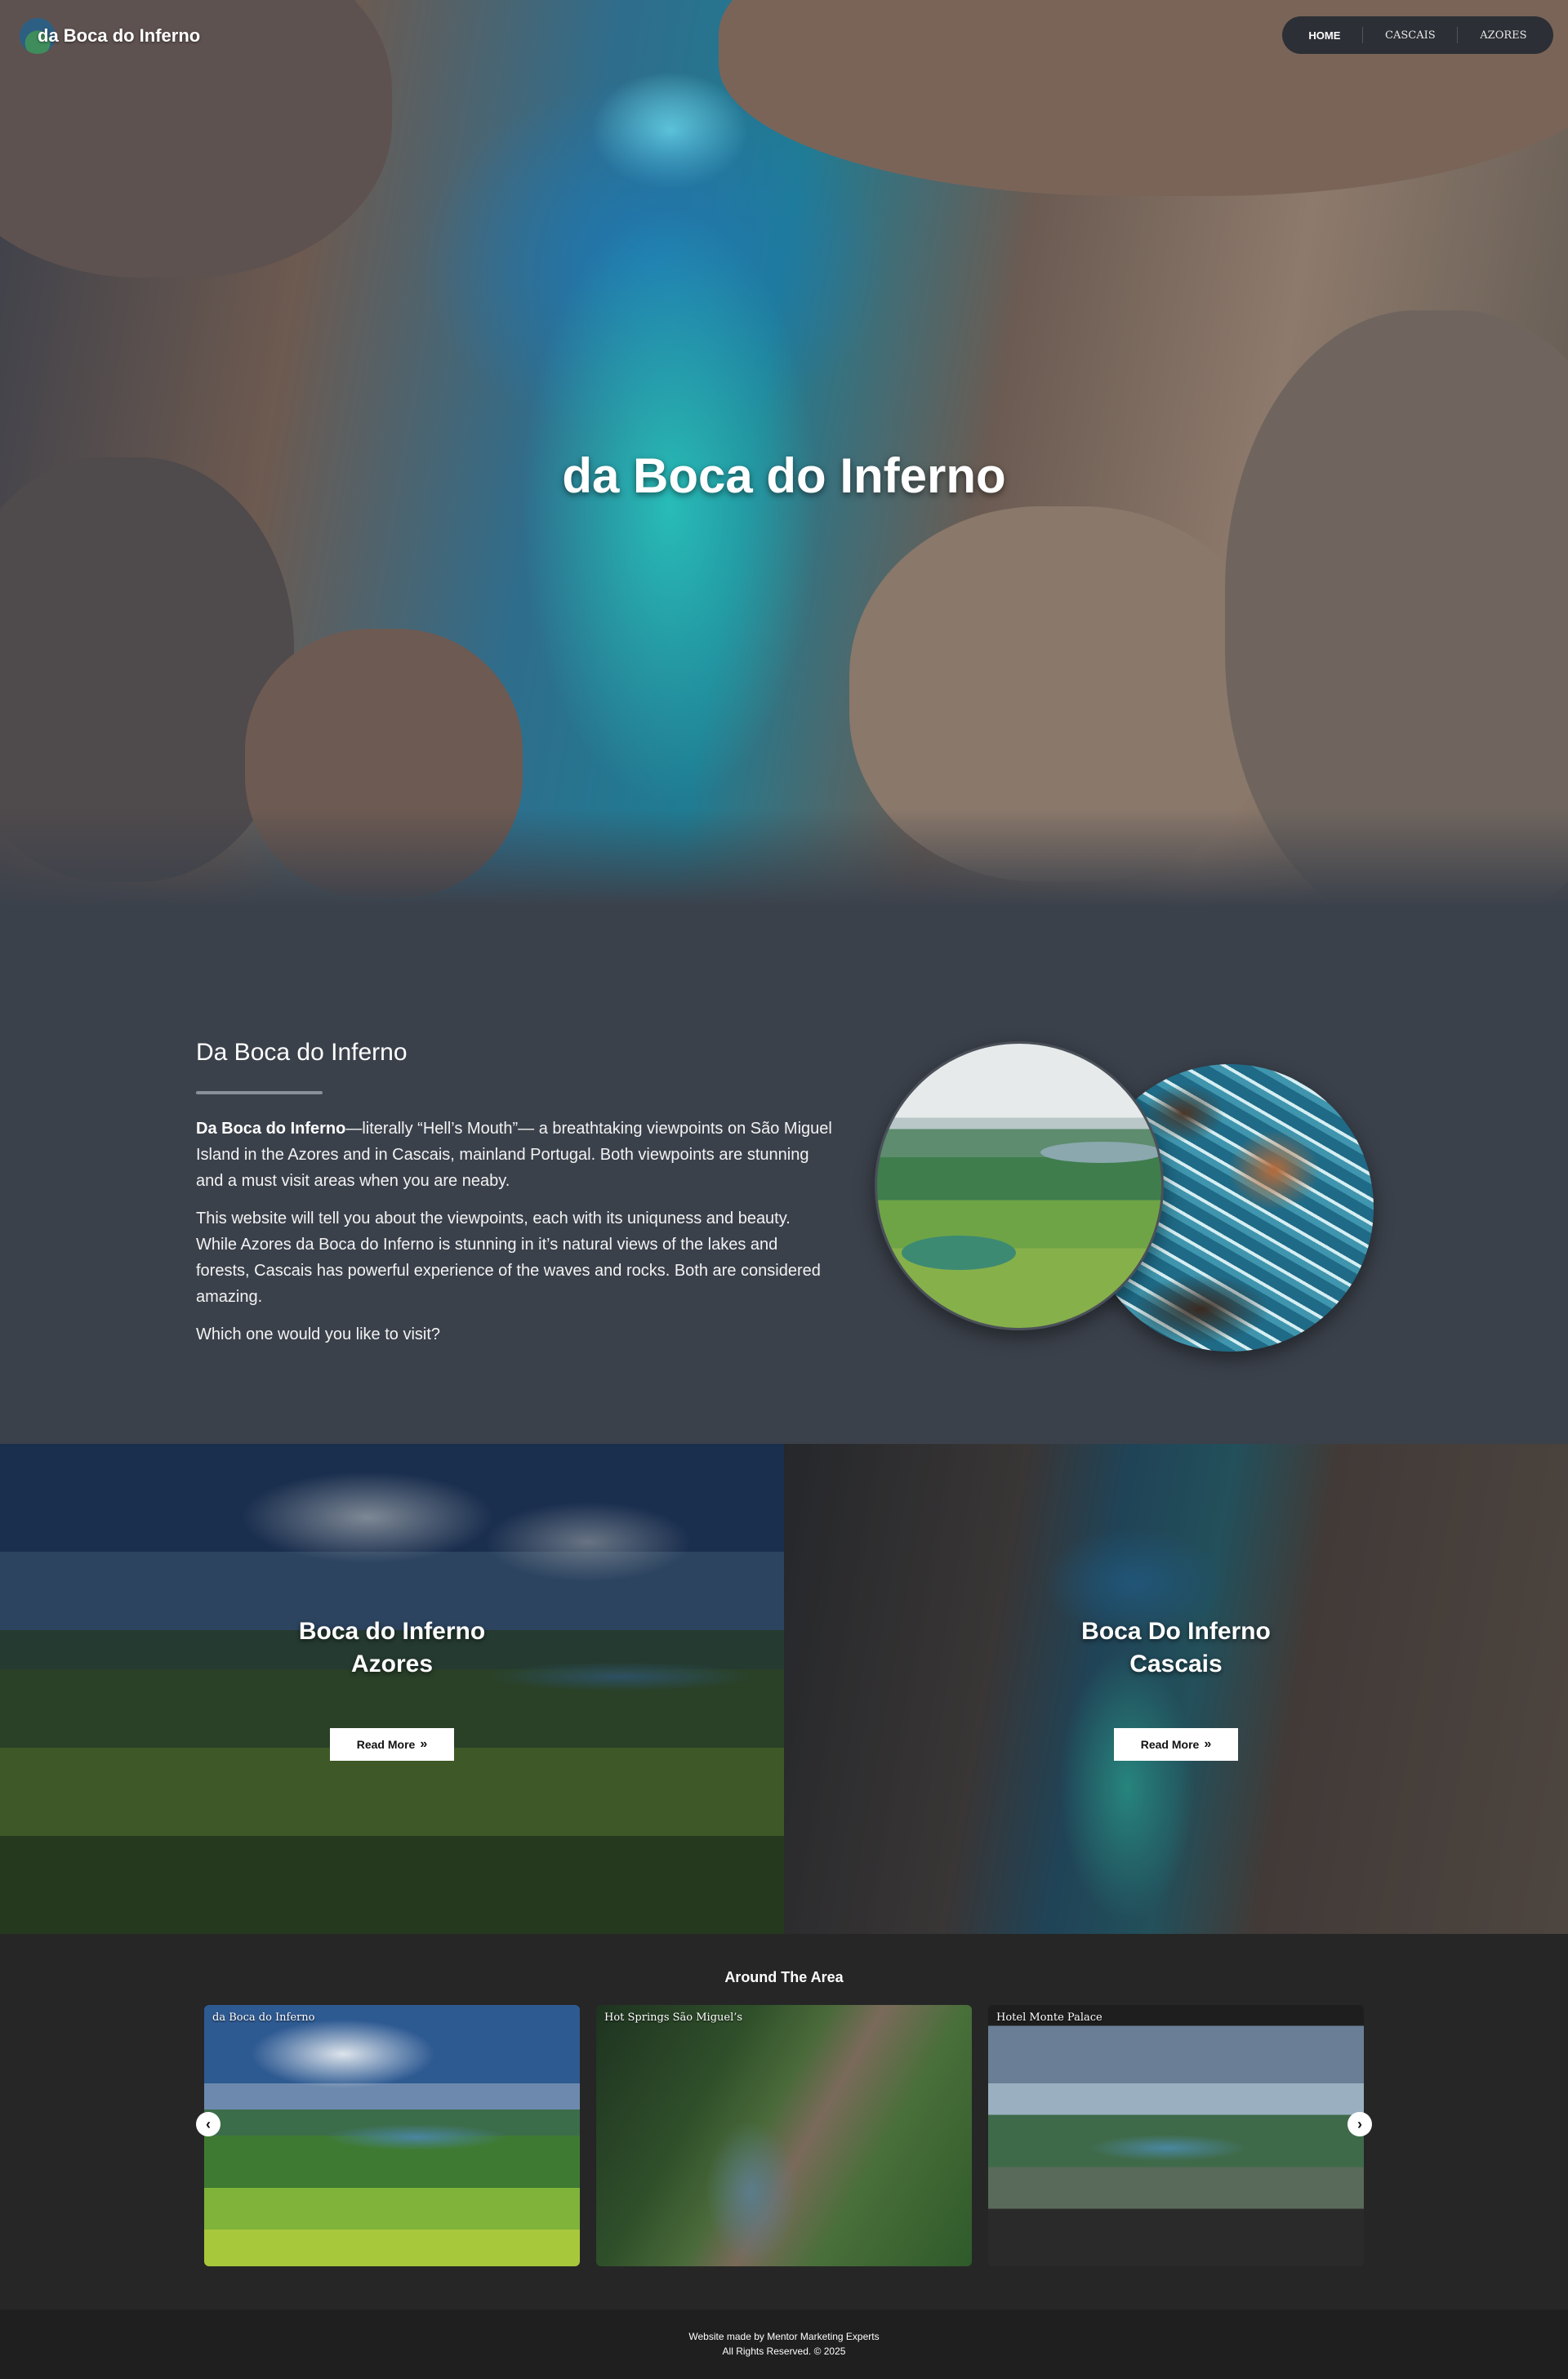  Describe the element at coordinates (784, 1977) in the screenshot. I see `around-title: Around The Area` at that location.